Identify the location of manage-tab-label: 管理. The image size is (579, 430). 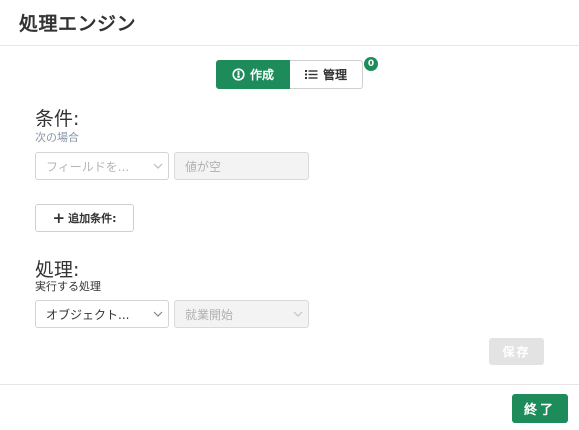
(334, 75).